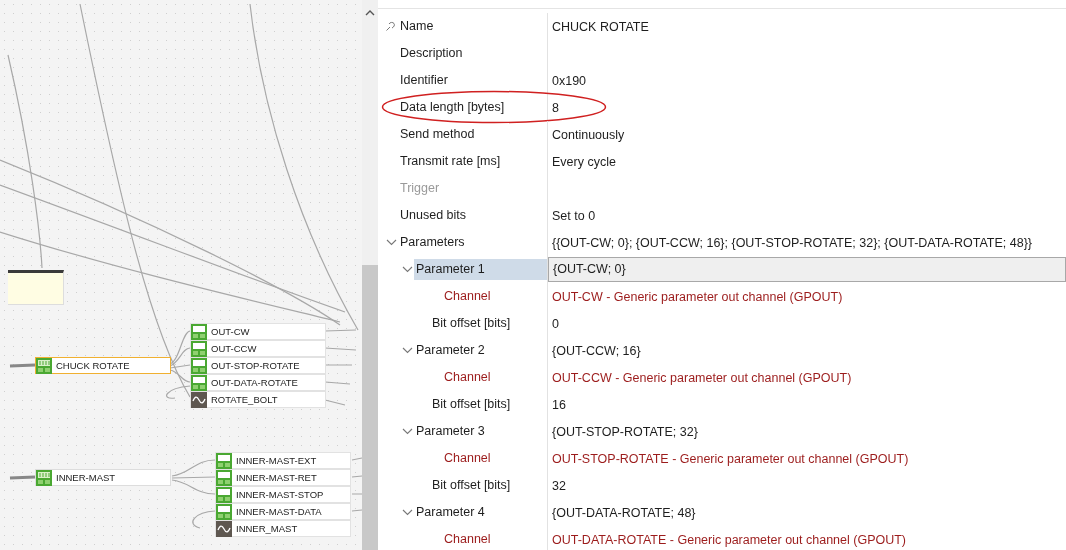 The image size is (1066, 550). I want to click on property-label: Unused bits, so click(433, 215).